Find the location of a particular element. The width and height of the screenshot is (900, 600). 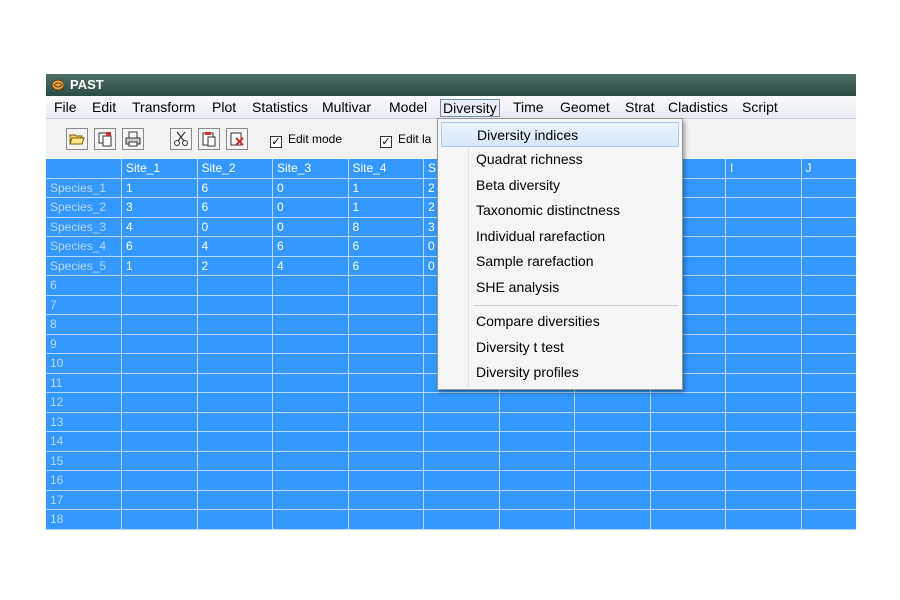

menu-item-beta-diversity: Beta diversity is located at coordinates (560, 185).